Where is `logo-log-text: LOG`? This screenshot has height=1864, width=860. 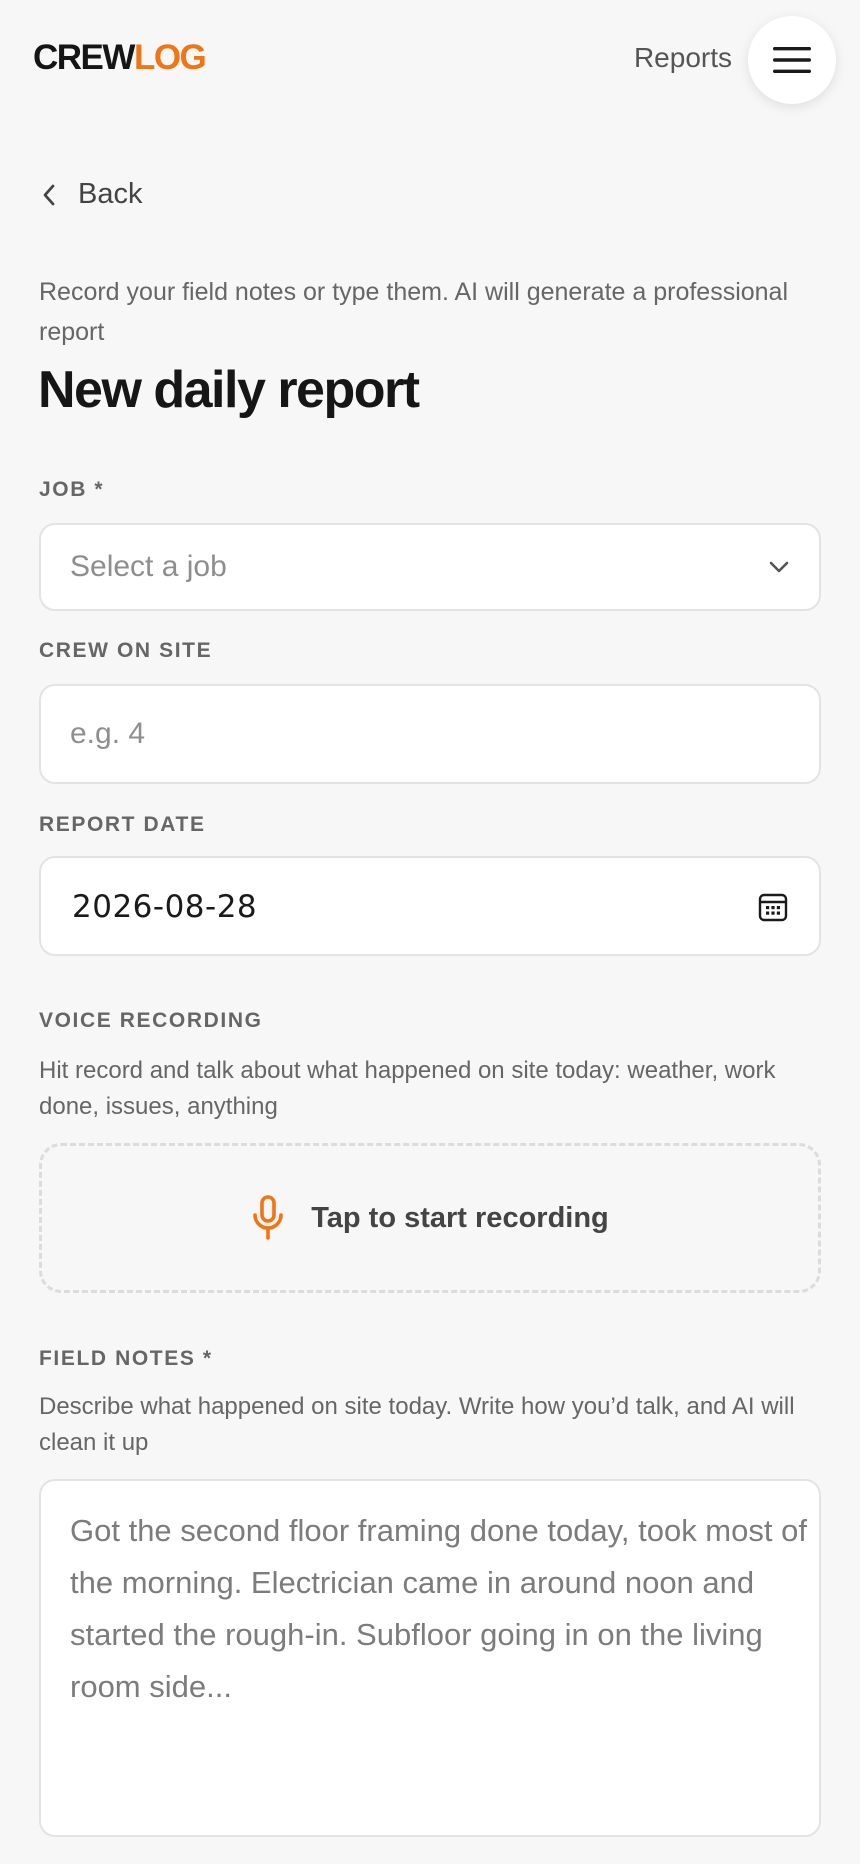 logo-log-text: LOG is located at coordinates (170, 57).